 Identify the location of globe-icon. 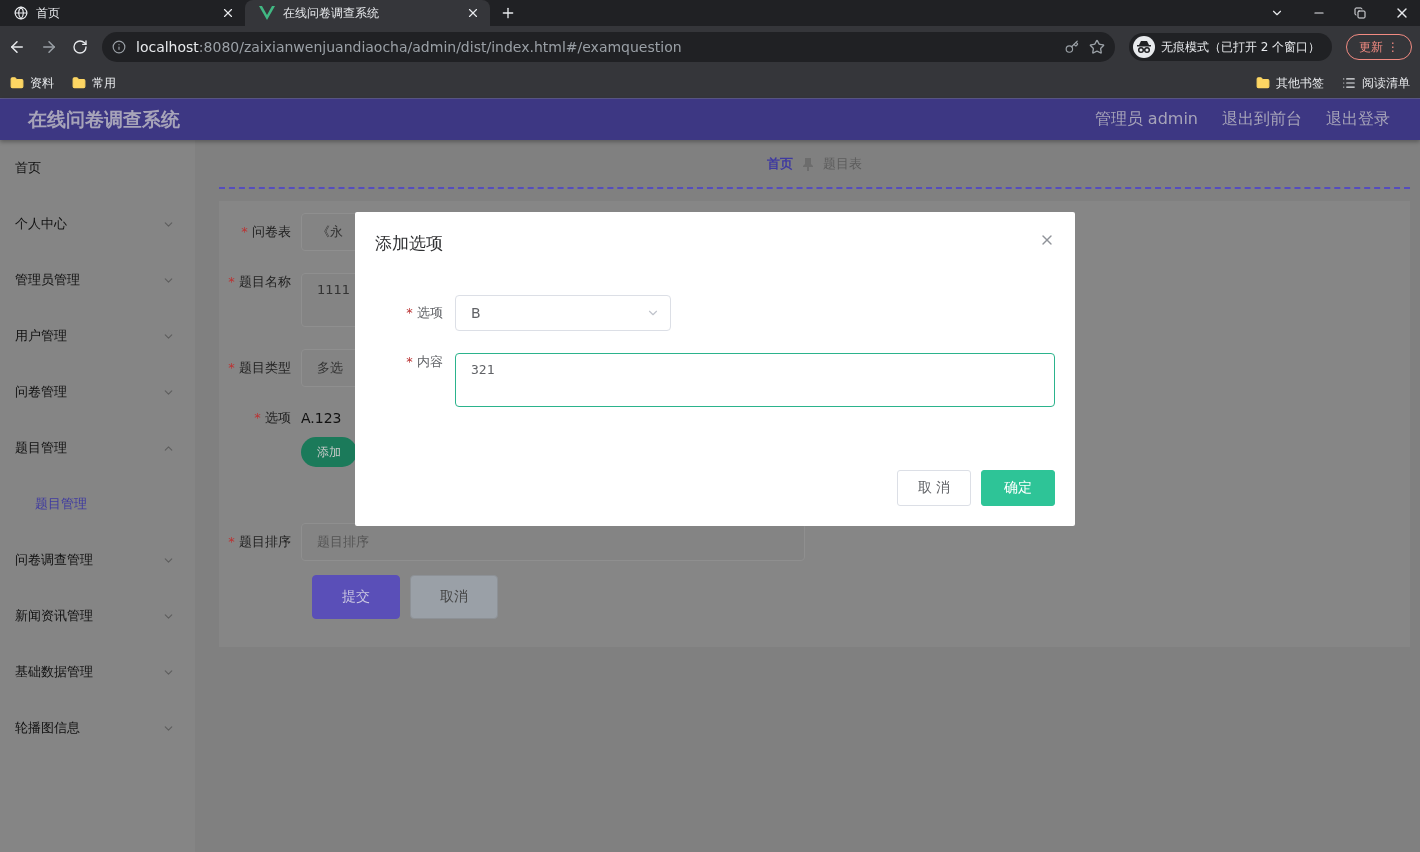
(21, 13).